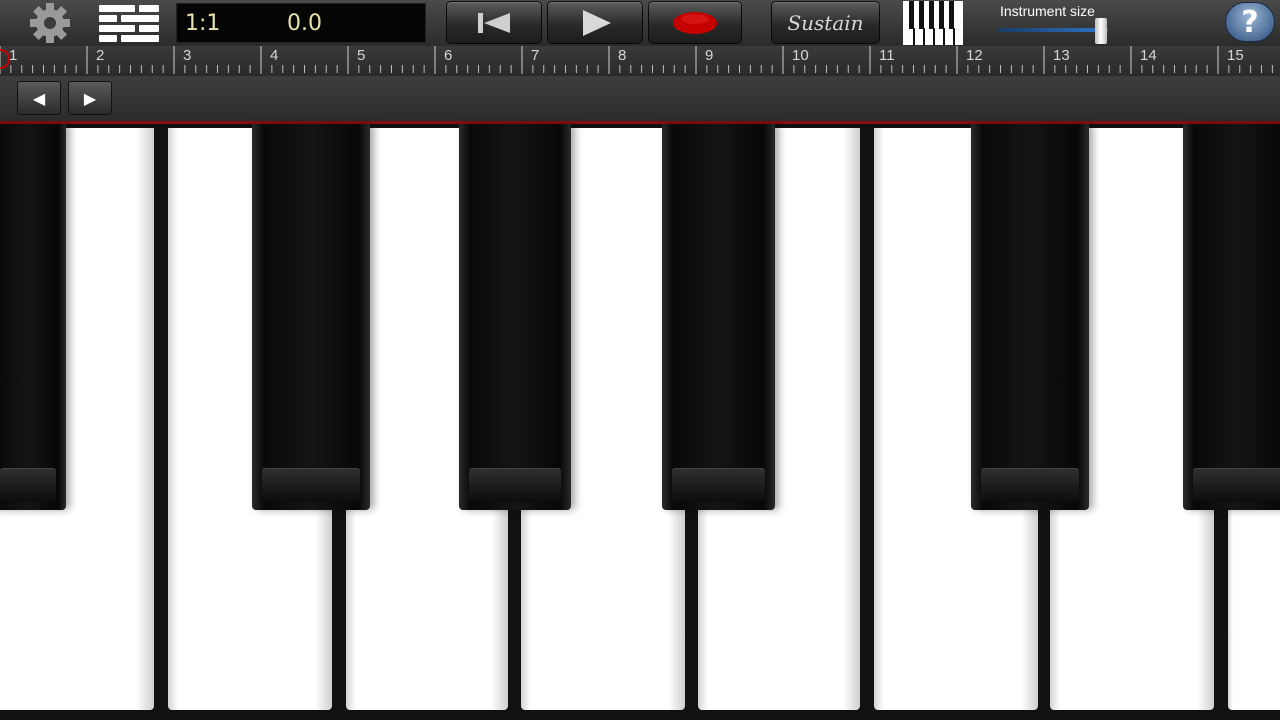 Image resolution: width=1280 pixels, height=720 pixels. What do you see at coordinates (1061, 55) in the screenshot?
I see `ruler-number: 13` at bounding box center [1061, 55].